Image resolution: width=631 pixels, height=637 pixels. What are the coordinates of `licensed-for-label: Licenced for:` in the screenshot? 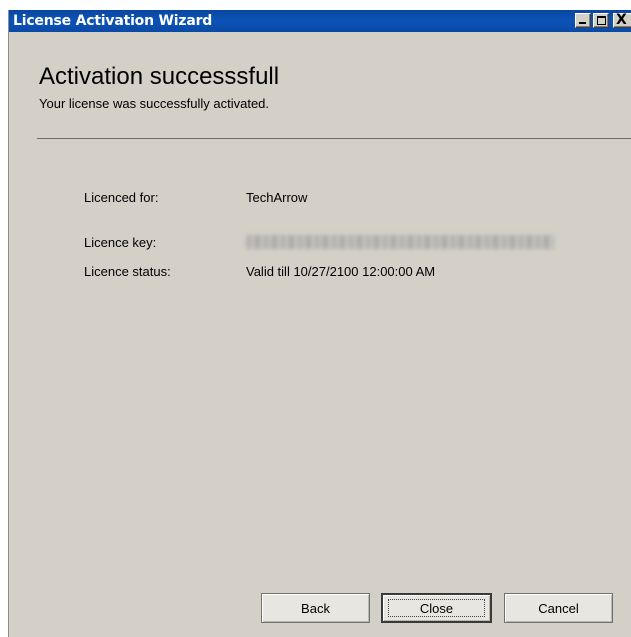 It's located at (121, 197).